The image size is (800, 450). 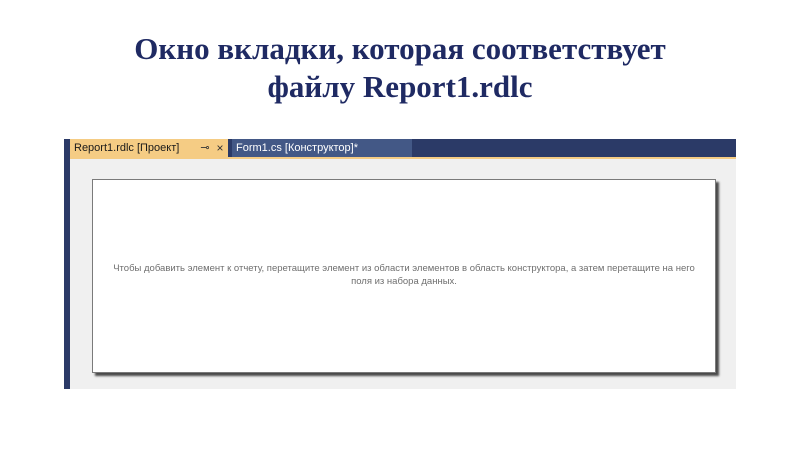 What do you see at coordinates (403, 158) in the screenshot?
I see `tab-strip-underline` at bounding box center [403, 158].